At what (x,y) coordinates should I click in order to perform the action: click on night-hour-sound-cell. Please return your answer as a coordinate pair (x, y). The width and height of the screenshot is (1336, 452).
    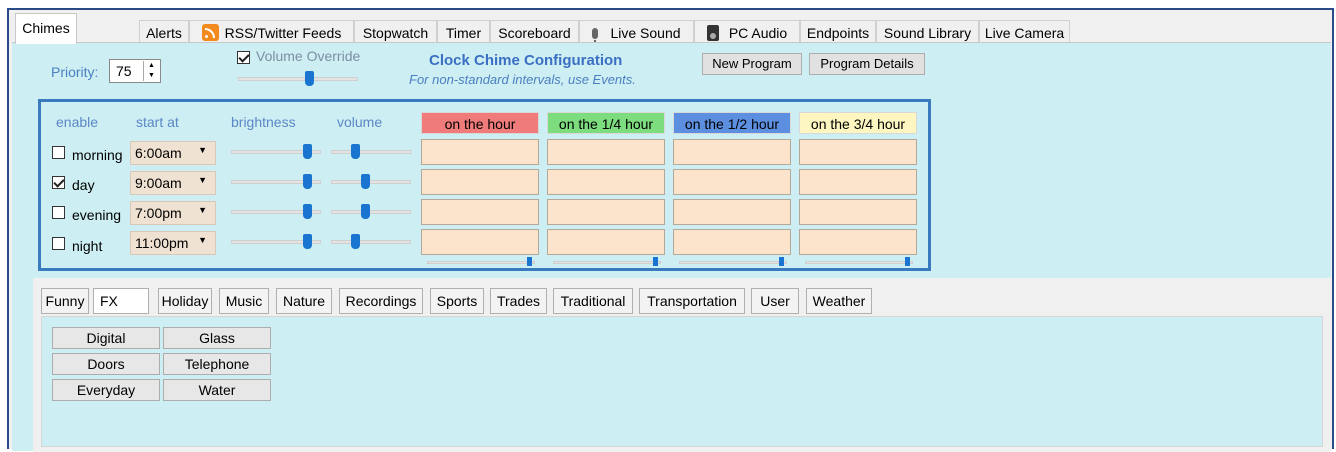
    Looking at the image, I should click on (480, 242).